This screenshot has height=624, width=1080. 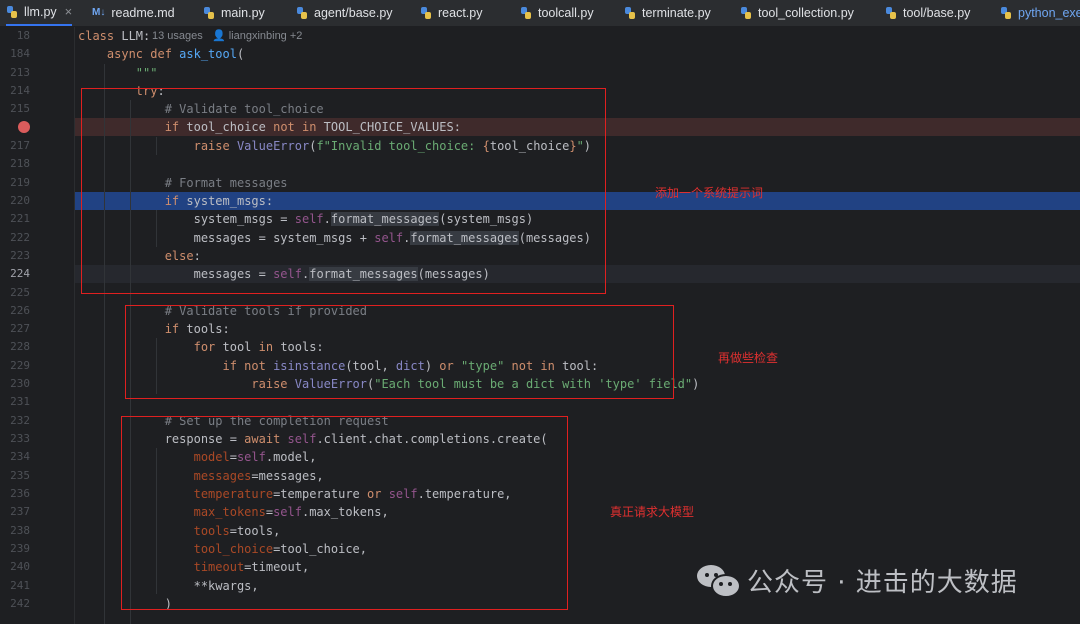 I want to click on watermark: 公众号 · 进击的大数据, so click(x=857, y=580).